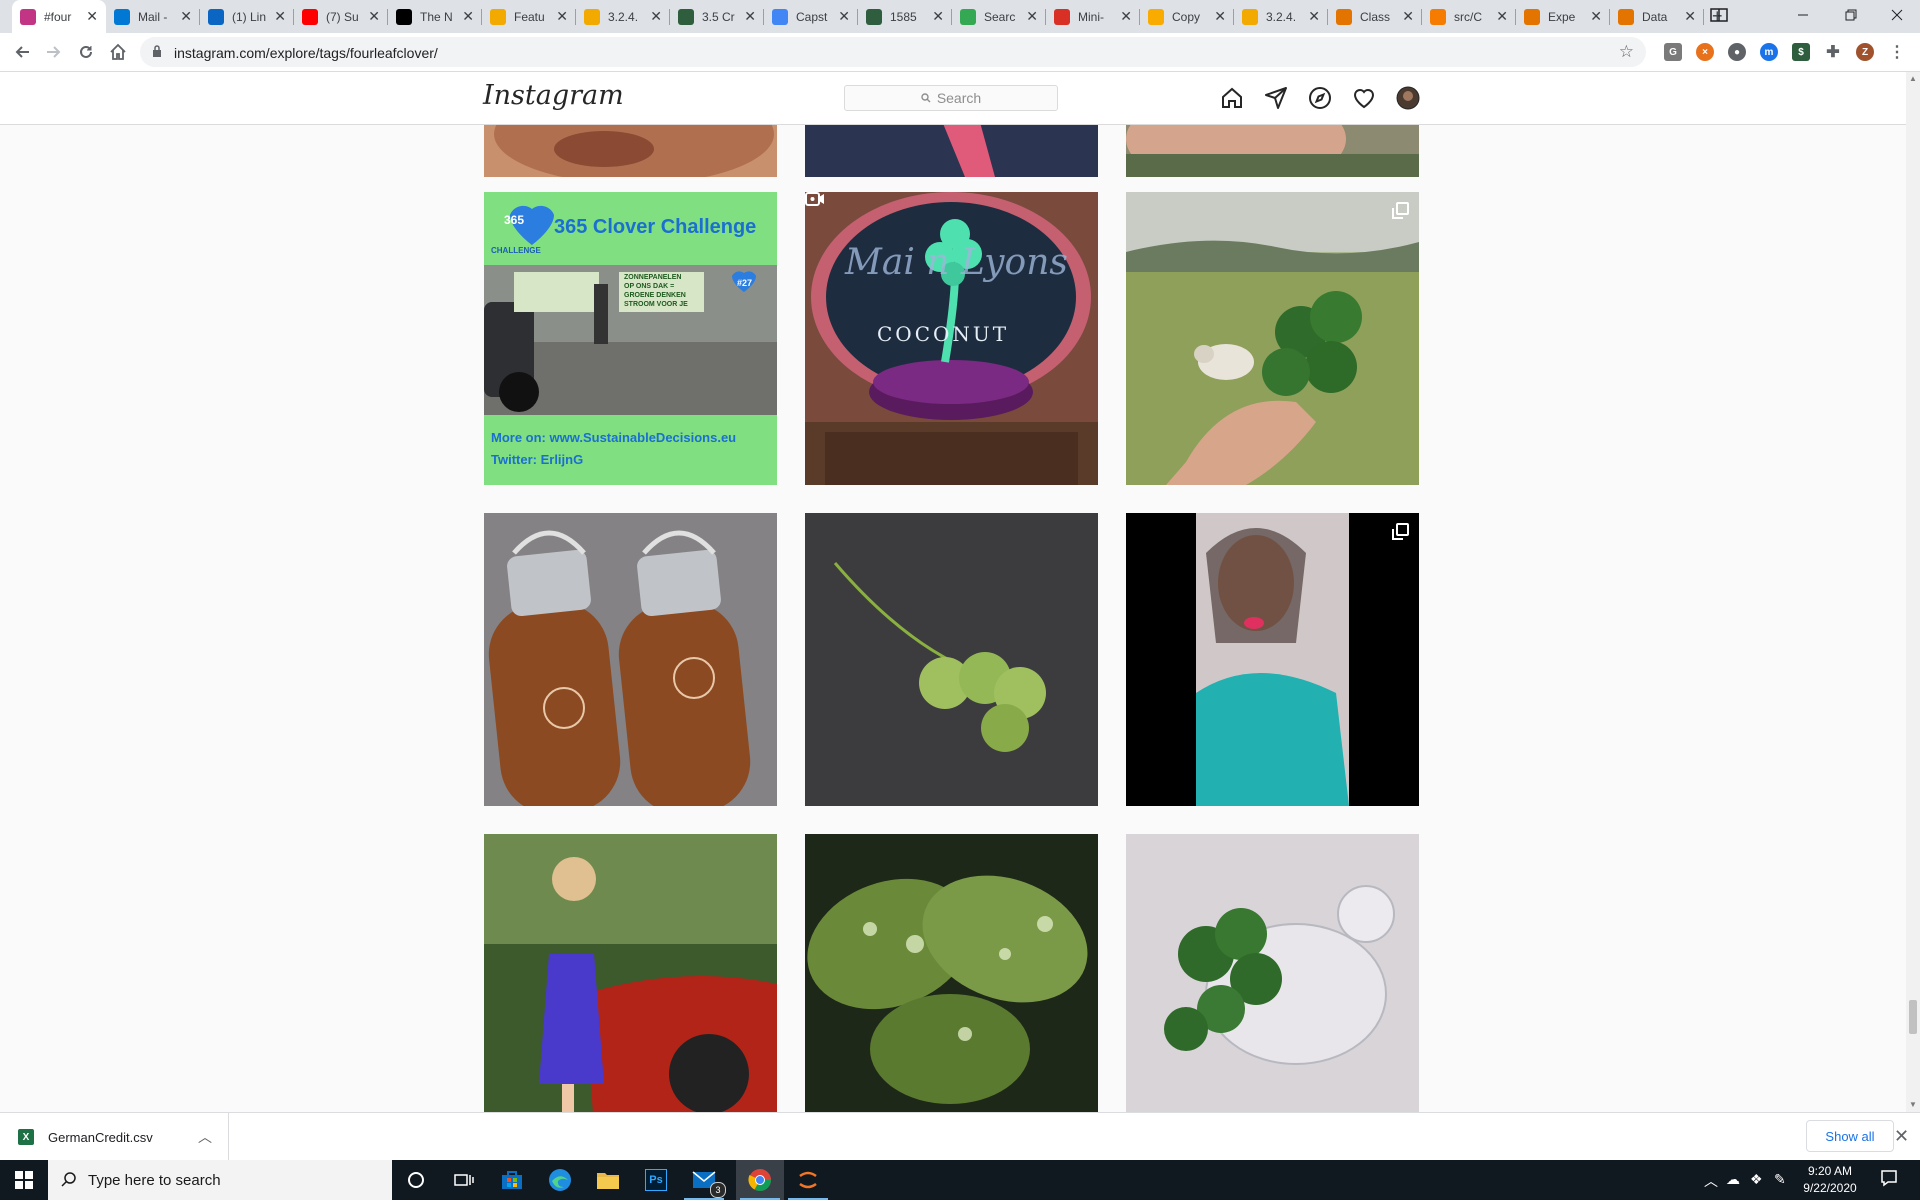 This screenshot has height=1200, width=1920. I want to click on taskbar-search-box: Type here to search, so click(220, 1180).